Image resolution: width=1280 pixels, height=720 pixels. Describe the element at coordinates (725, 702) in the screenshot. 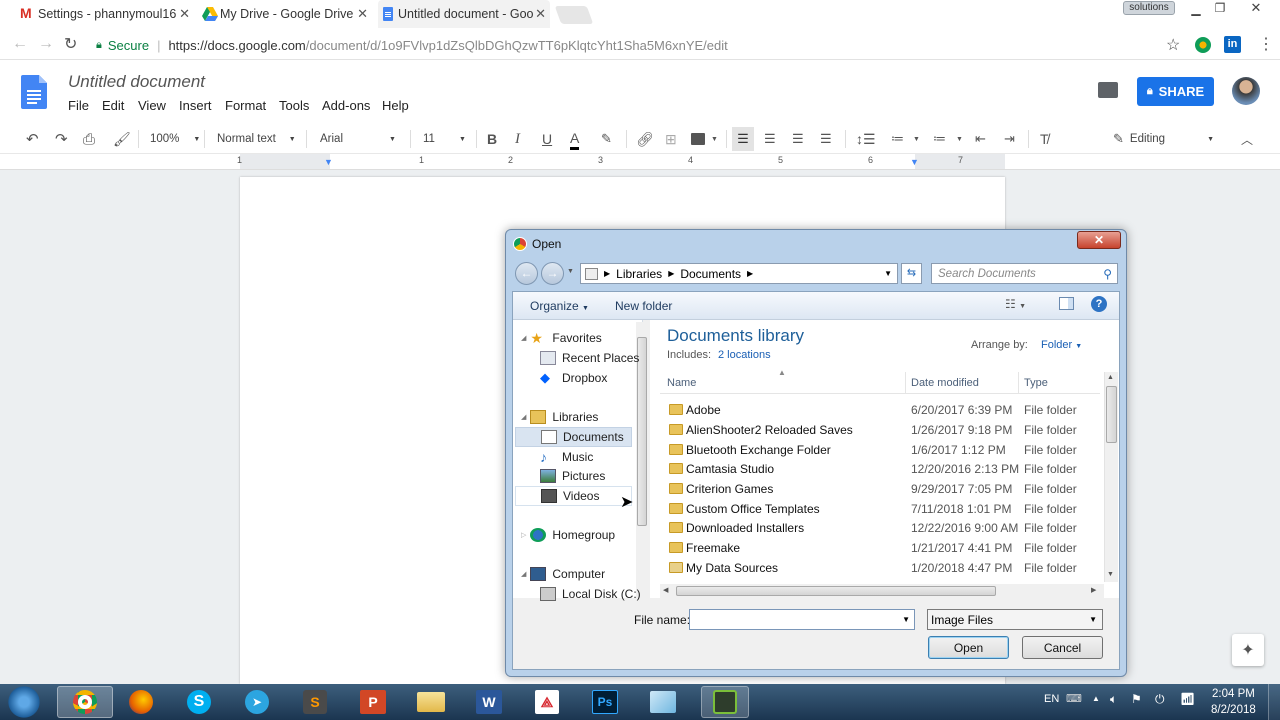

I see `taskbar-camtasia-icon` at that location.